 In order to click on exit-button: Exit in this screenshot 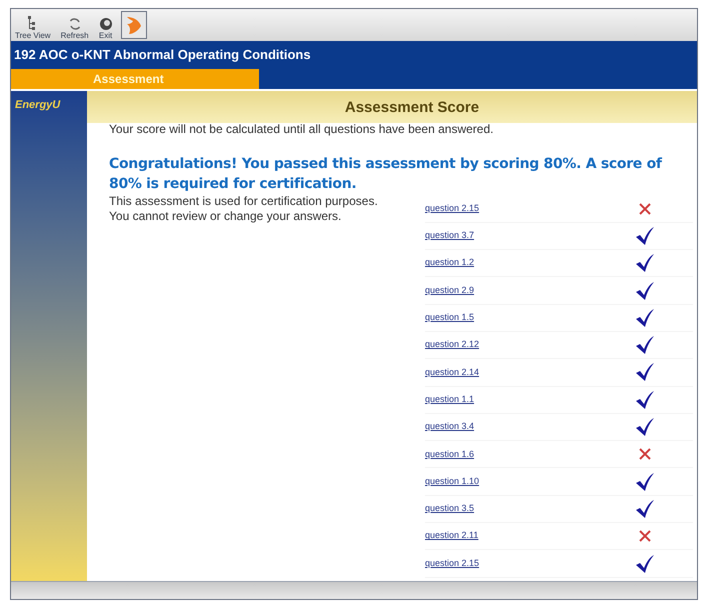, I will do `click(105, 28)`.